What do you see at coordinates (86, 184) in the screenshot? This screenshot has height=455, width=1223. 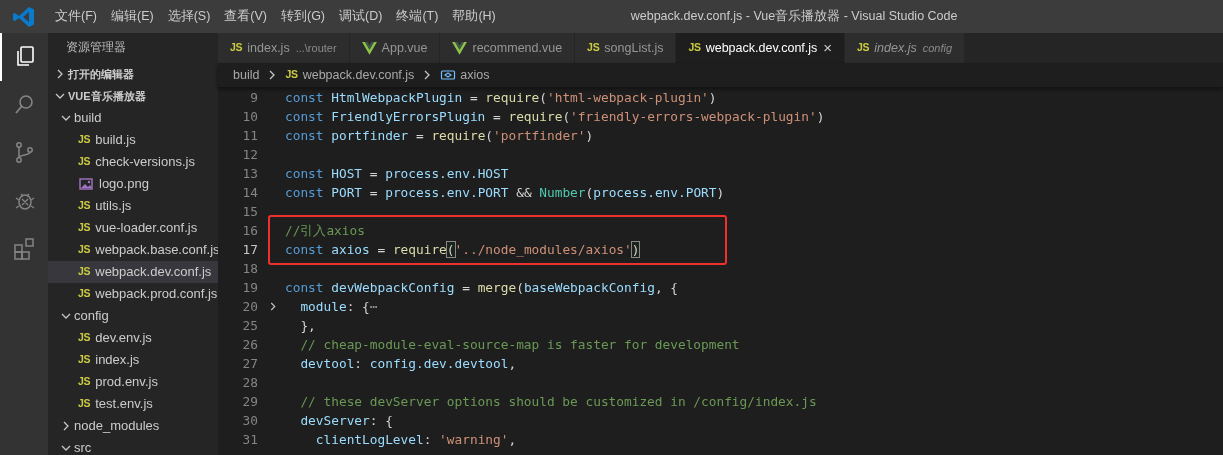 I see `image-file-icon` at bounding box center [86, 184].